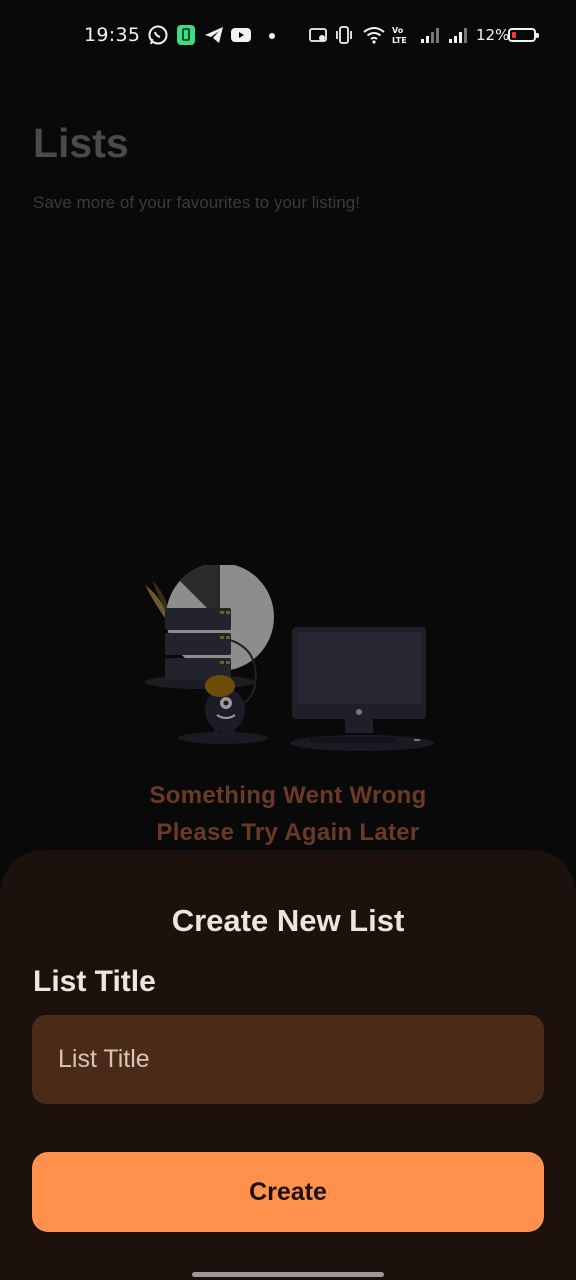 This screenshot has width=576, height=1280. What do you see at coordinates (112, 35) in the screenshot?
I see `status-time: 19:35` at bounding box center [112, 35].